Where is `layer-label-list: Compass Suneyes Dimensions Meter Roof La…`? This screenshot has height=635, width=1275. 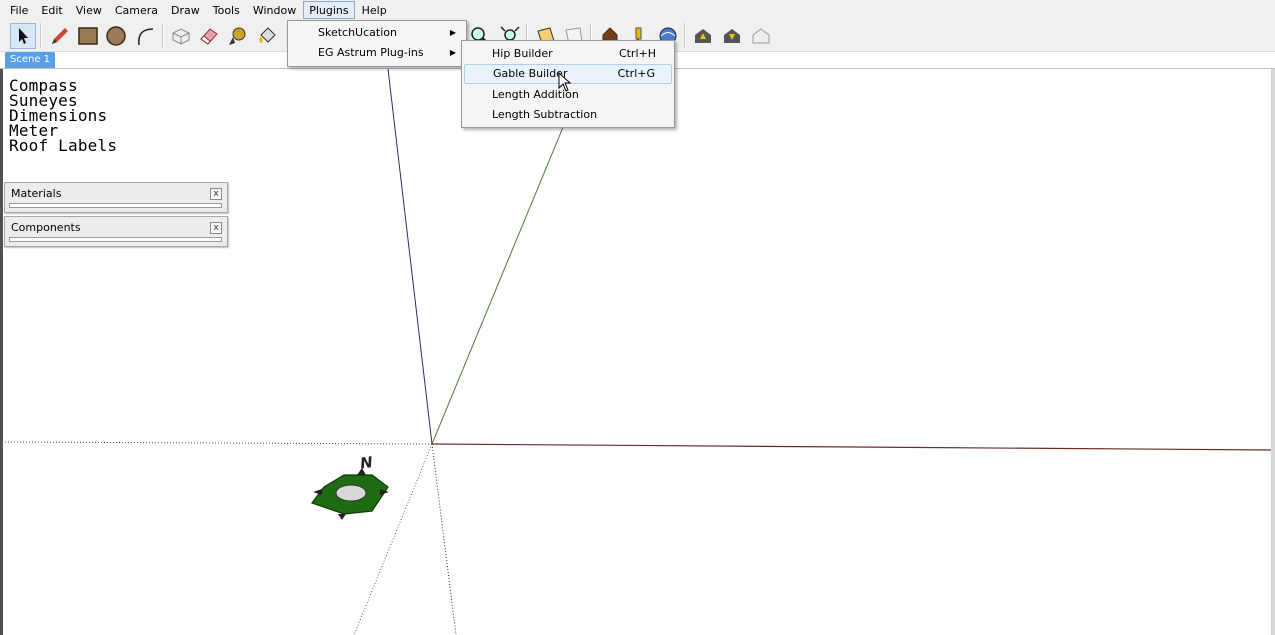
layer-label-list: Compass Suneyes Dimensions Meter Roof La… is located at coordinates (63, 116).